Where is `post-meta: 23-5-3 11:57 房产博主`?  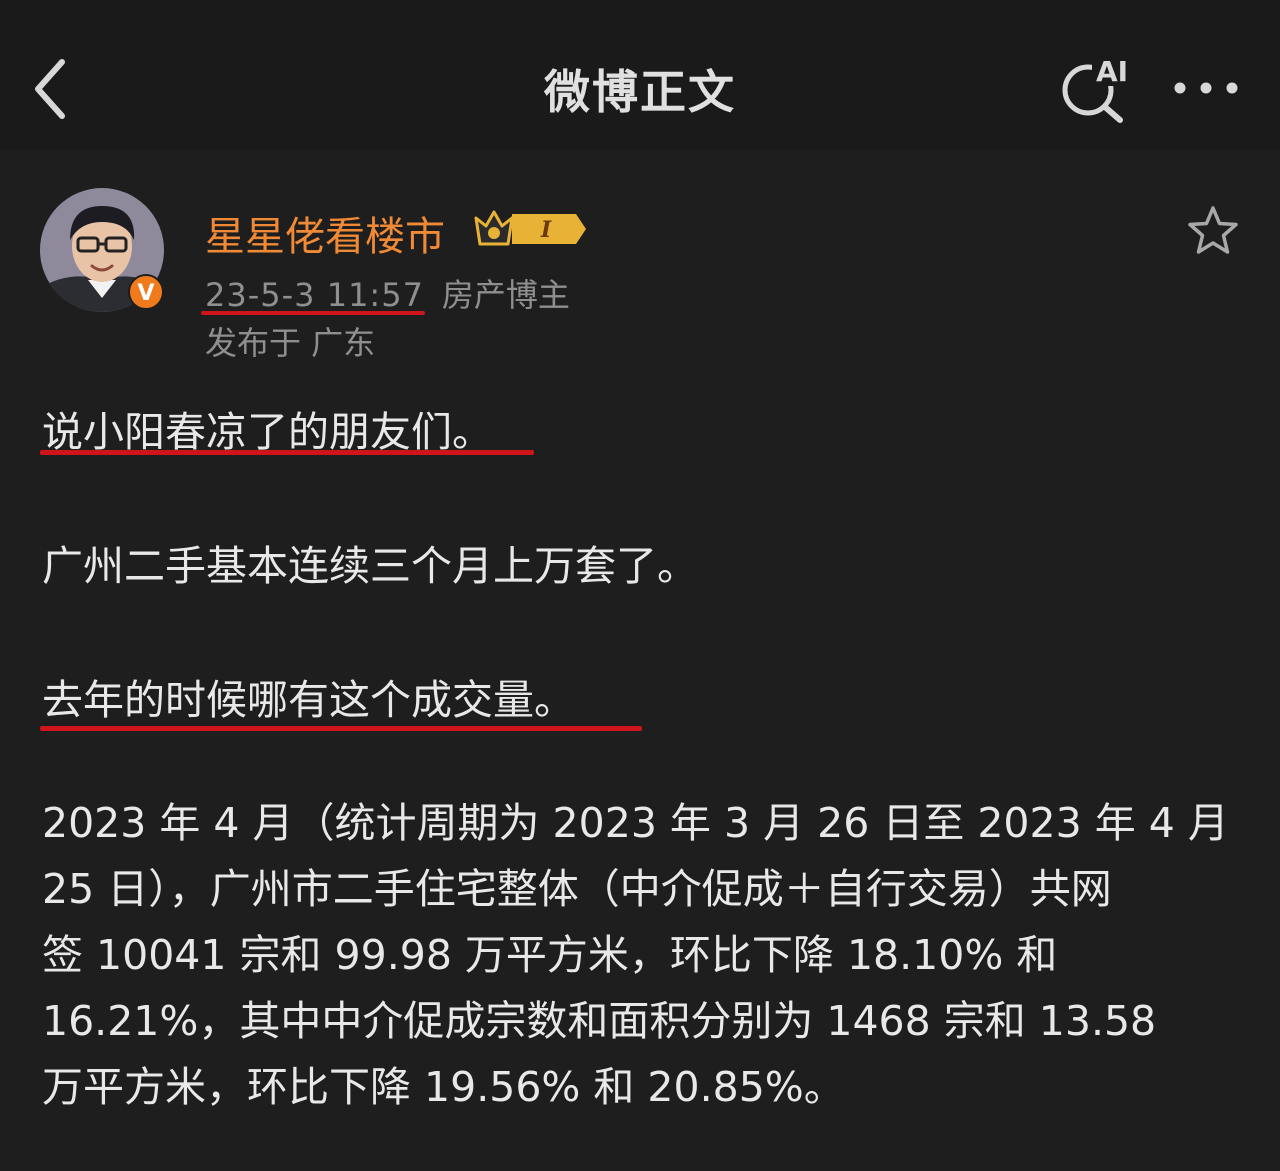 post-meta: 23-5-3 11:57 房产博主 is located at coordinates (387, 293).